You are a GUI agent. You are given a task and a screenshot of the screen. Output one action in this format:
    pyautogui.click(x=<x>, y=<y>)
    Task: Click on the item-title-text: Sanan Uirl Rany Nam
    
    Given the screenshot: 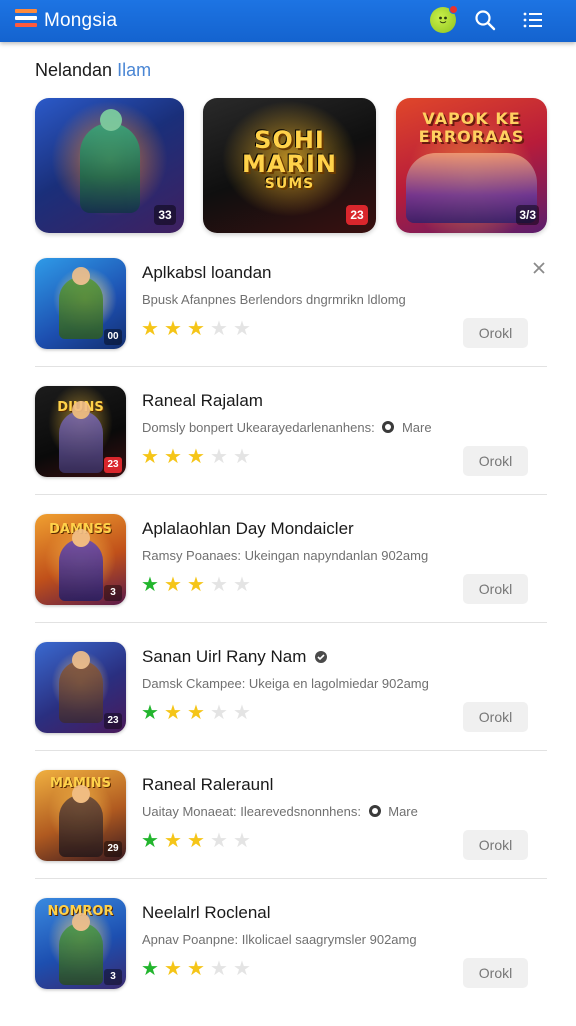 What is the action you would take?
    pyautogui.click(x=224, y=656)
    